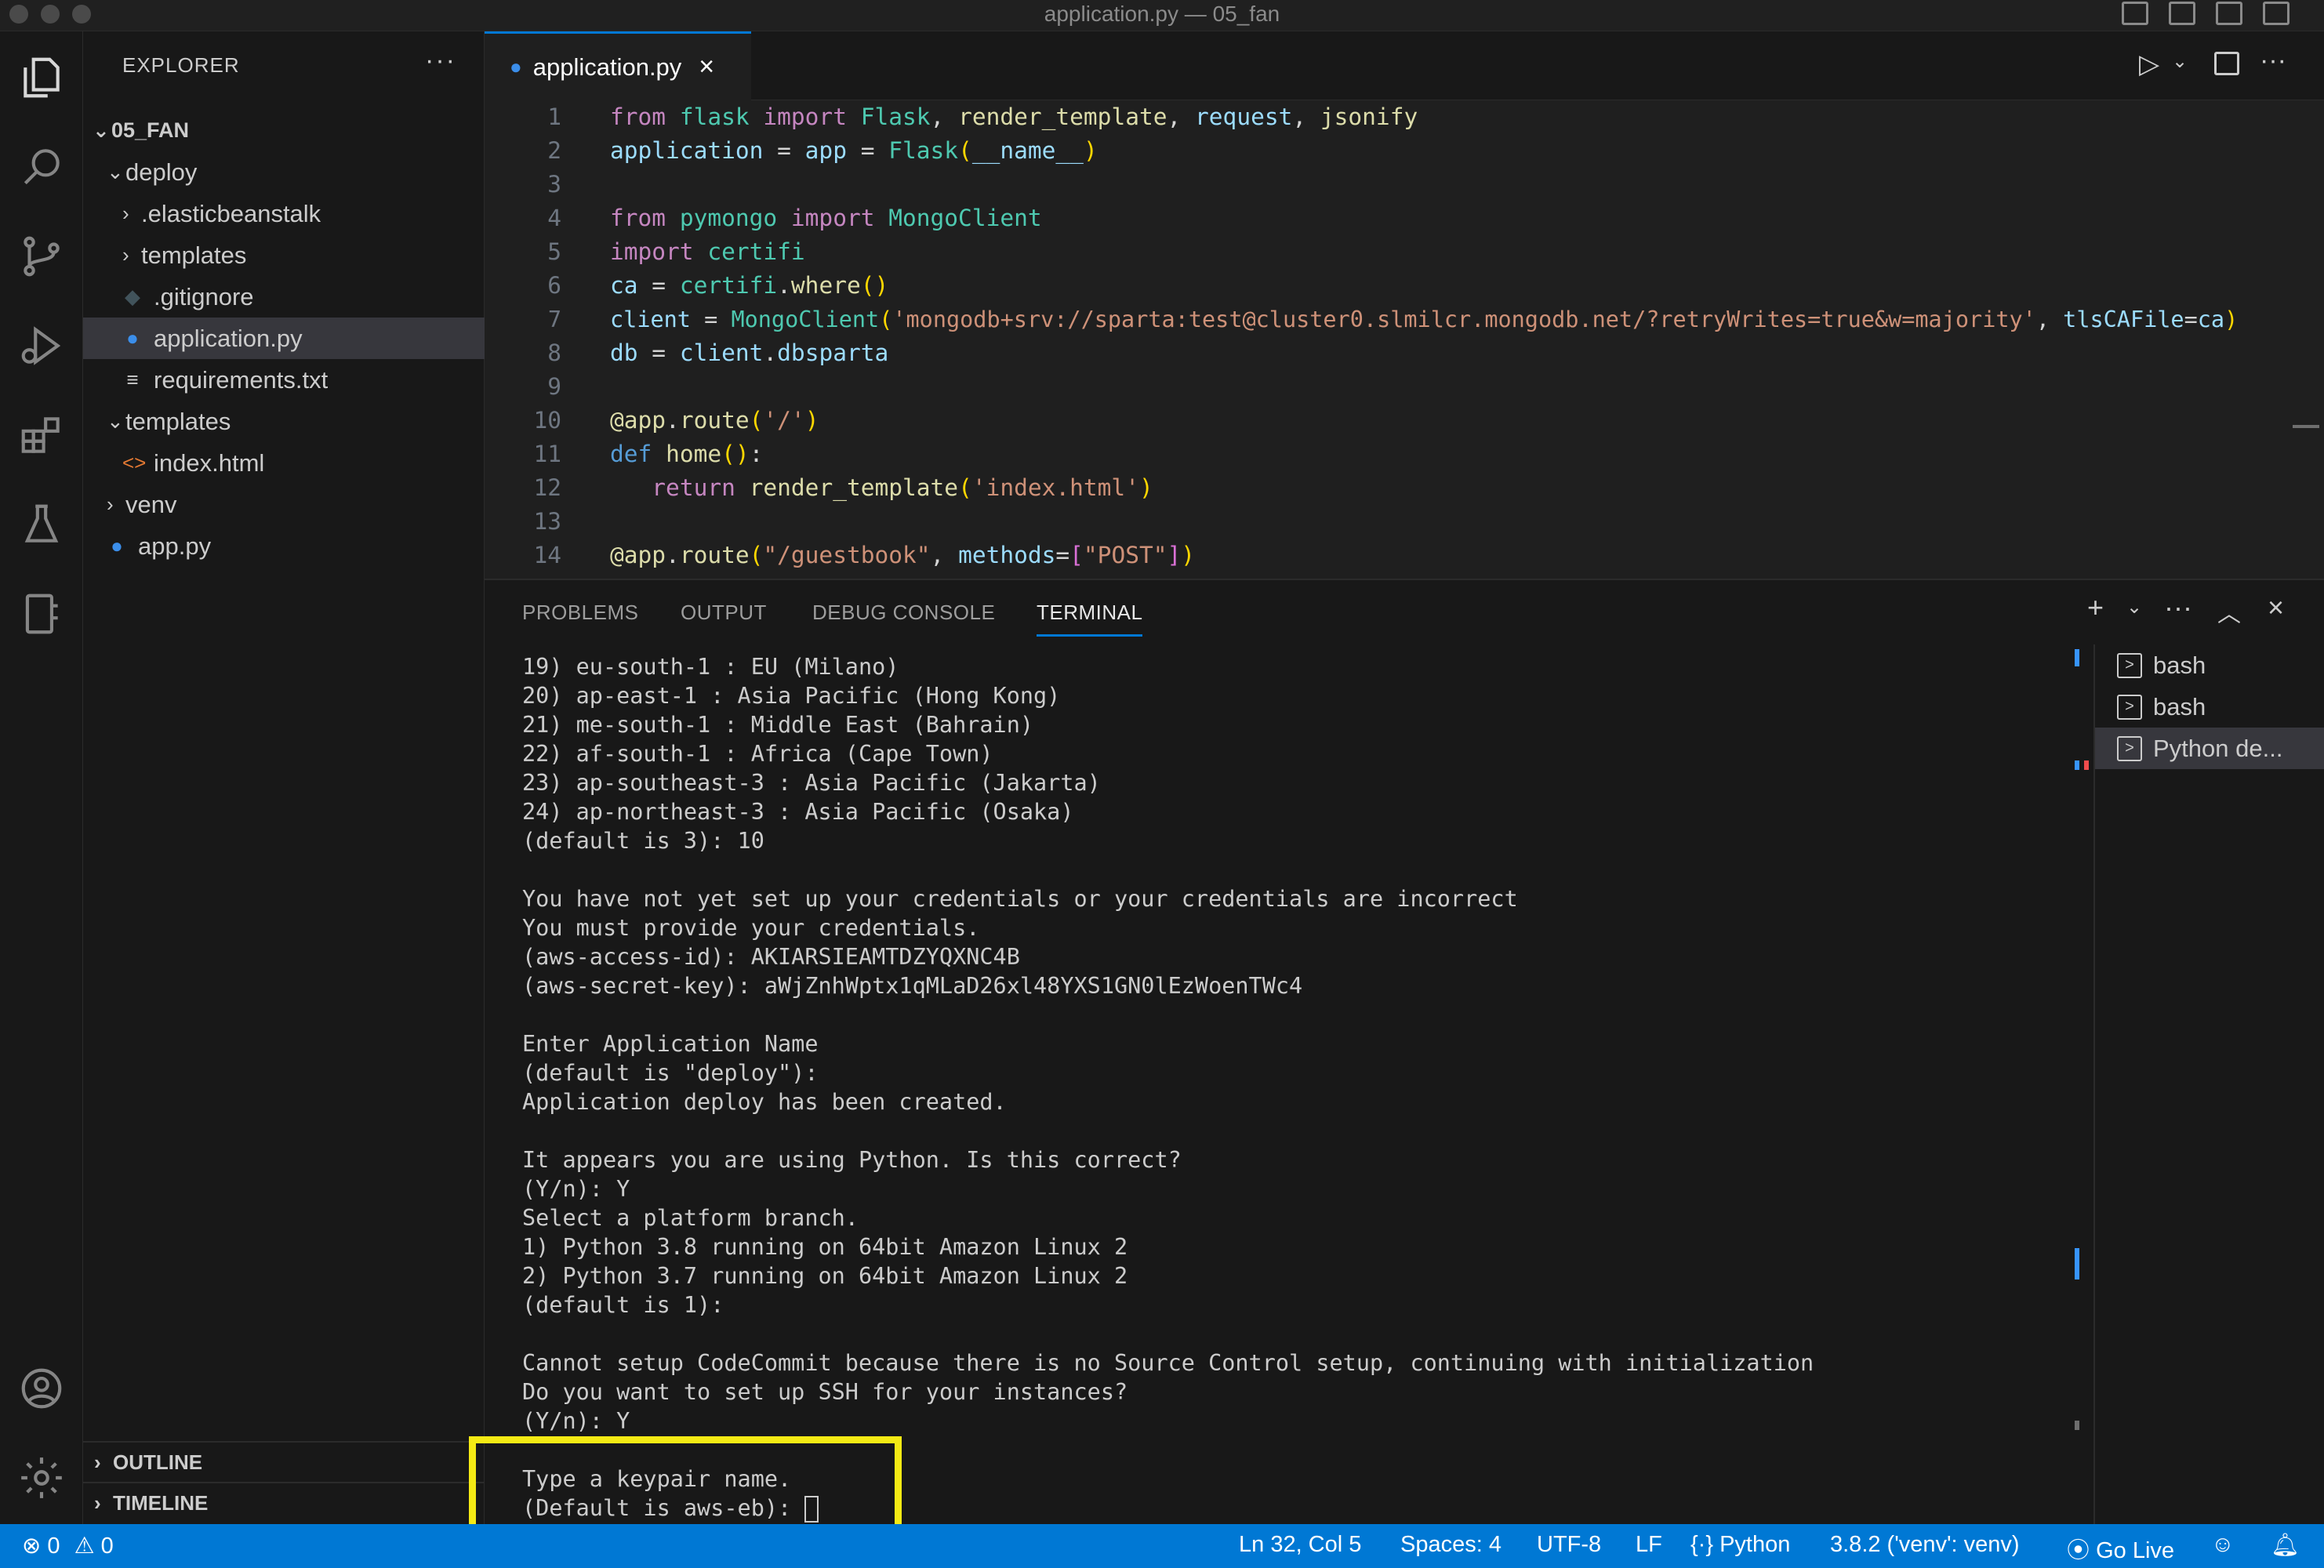 Image resolution: width=2324 pixels, height=1568 pixels. I want to click on code-line-11: 11 def home():, so click(648, 454).